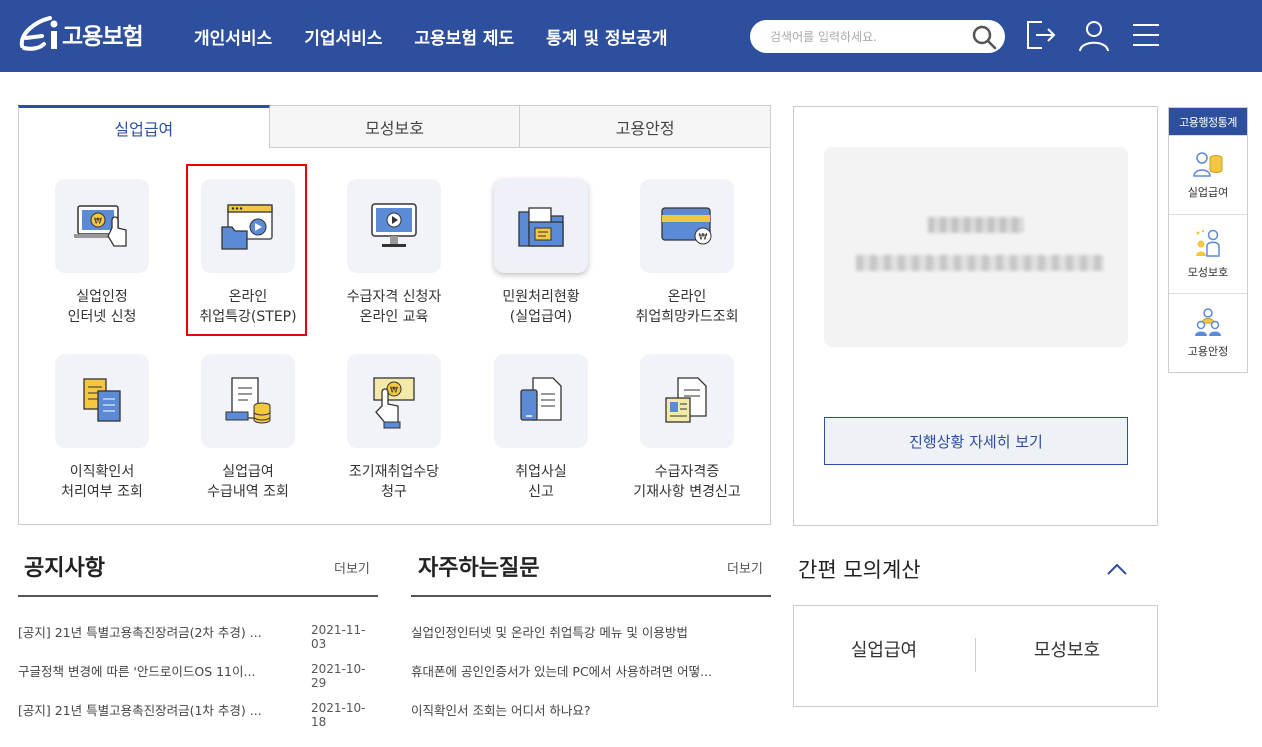  What do you see at coordinates (859, 570) in the screenshot?
I see `calc-title: 간편 모의계산` at bounding box center [859, 570].